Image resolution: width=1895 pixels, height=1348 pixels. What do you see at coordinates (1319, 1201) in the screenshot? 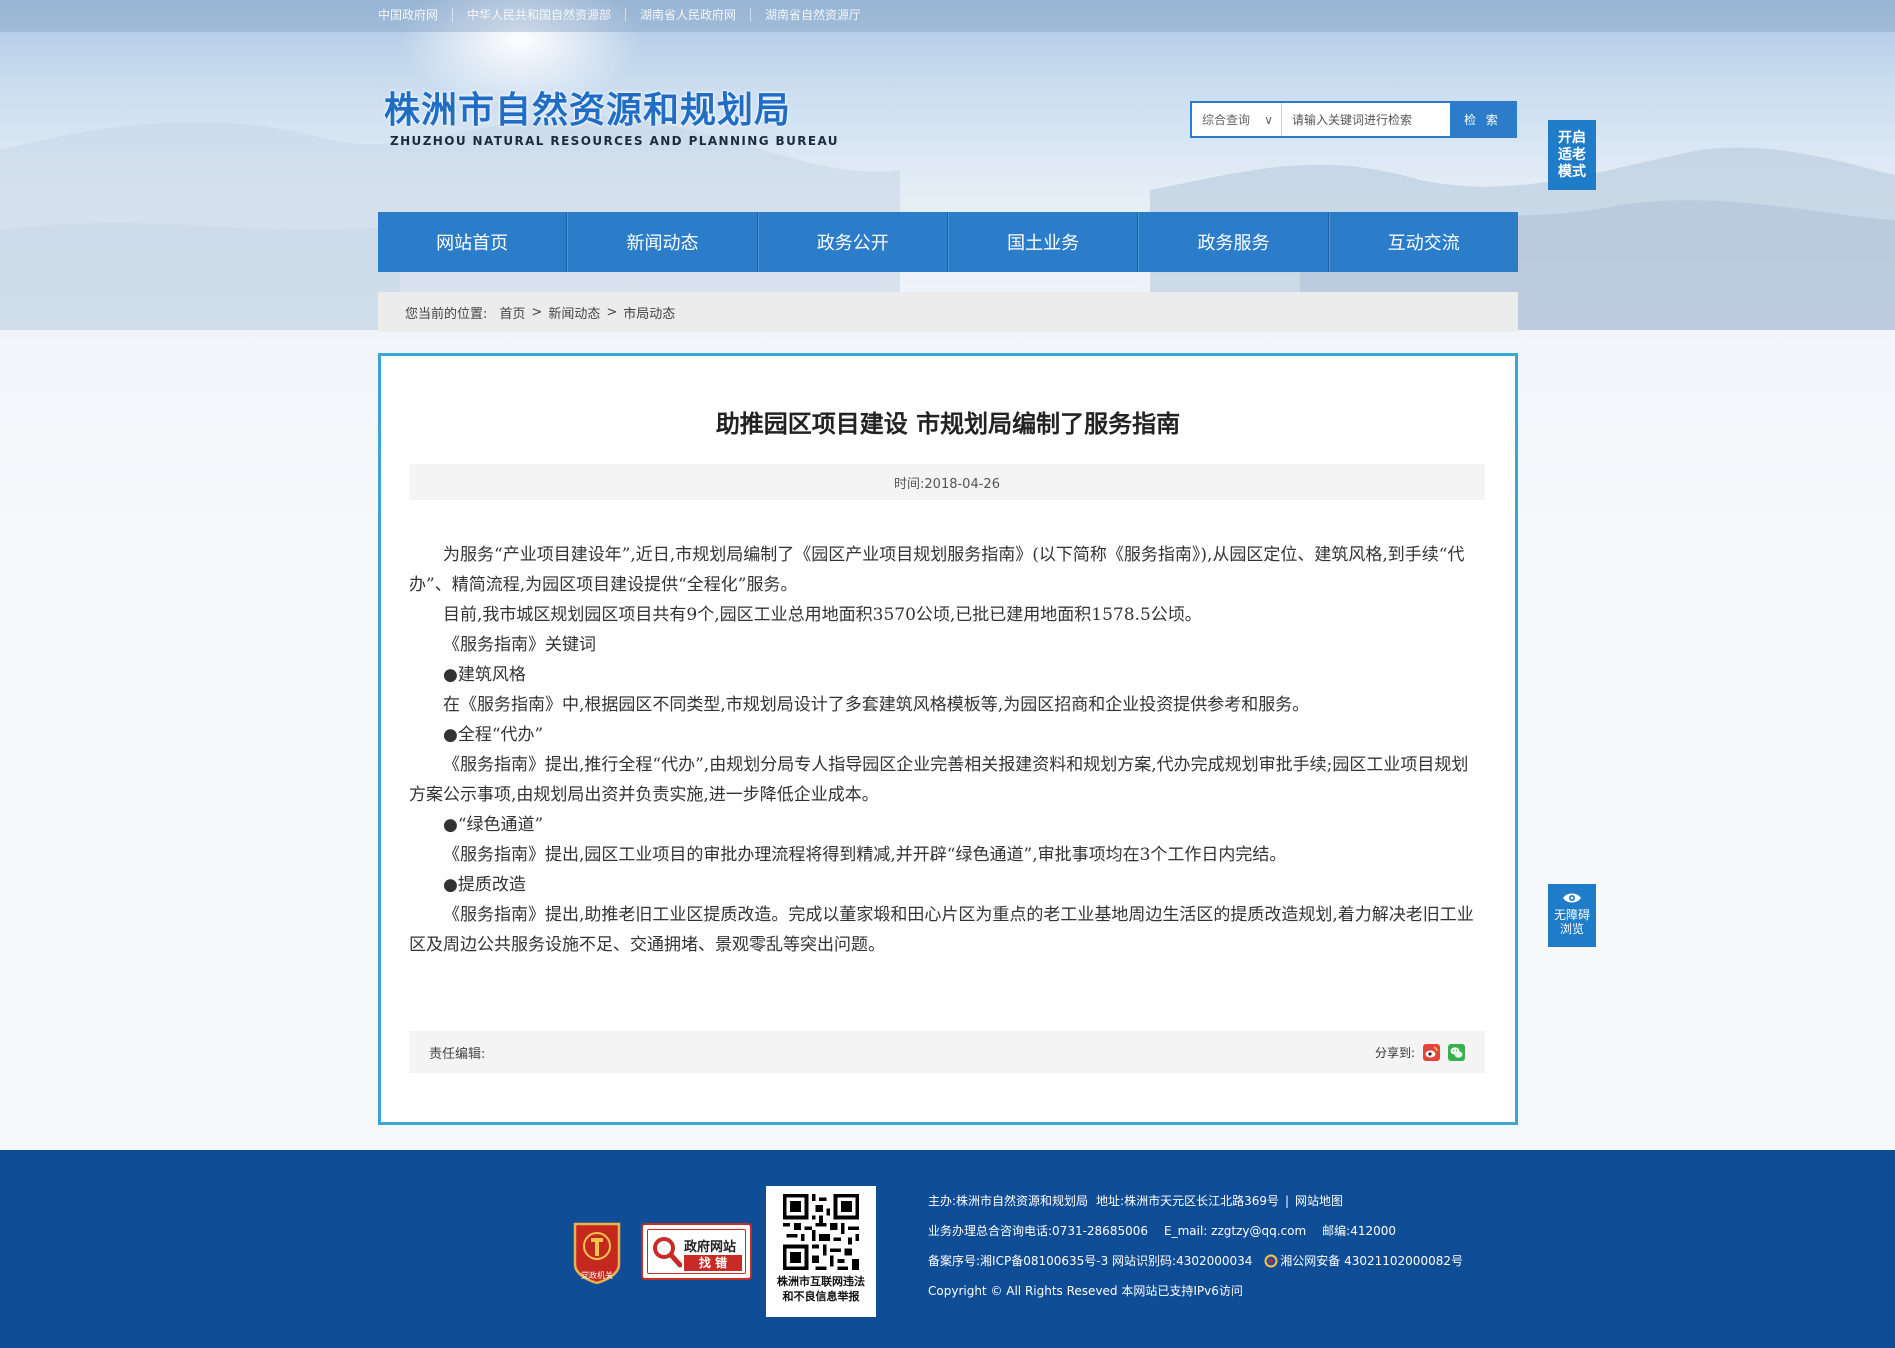
I see `footer-sitemap-link: 网站地图` at bounding box center [1319, 1201].